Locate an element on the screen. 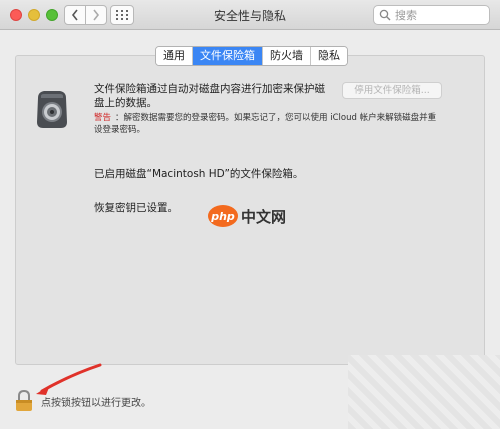 This screenshot has width=500, height=429. warning-label: 警告 is located at coordinates (103, 118).